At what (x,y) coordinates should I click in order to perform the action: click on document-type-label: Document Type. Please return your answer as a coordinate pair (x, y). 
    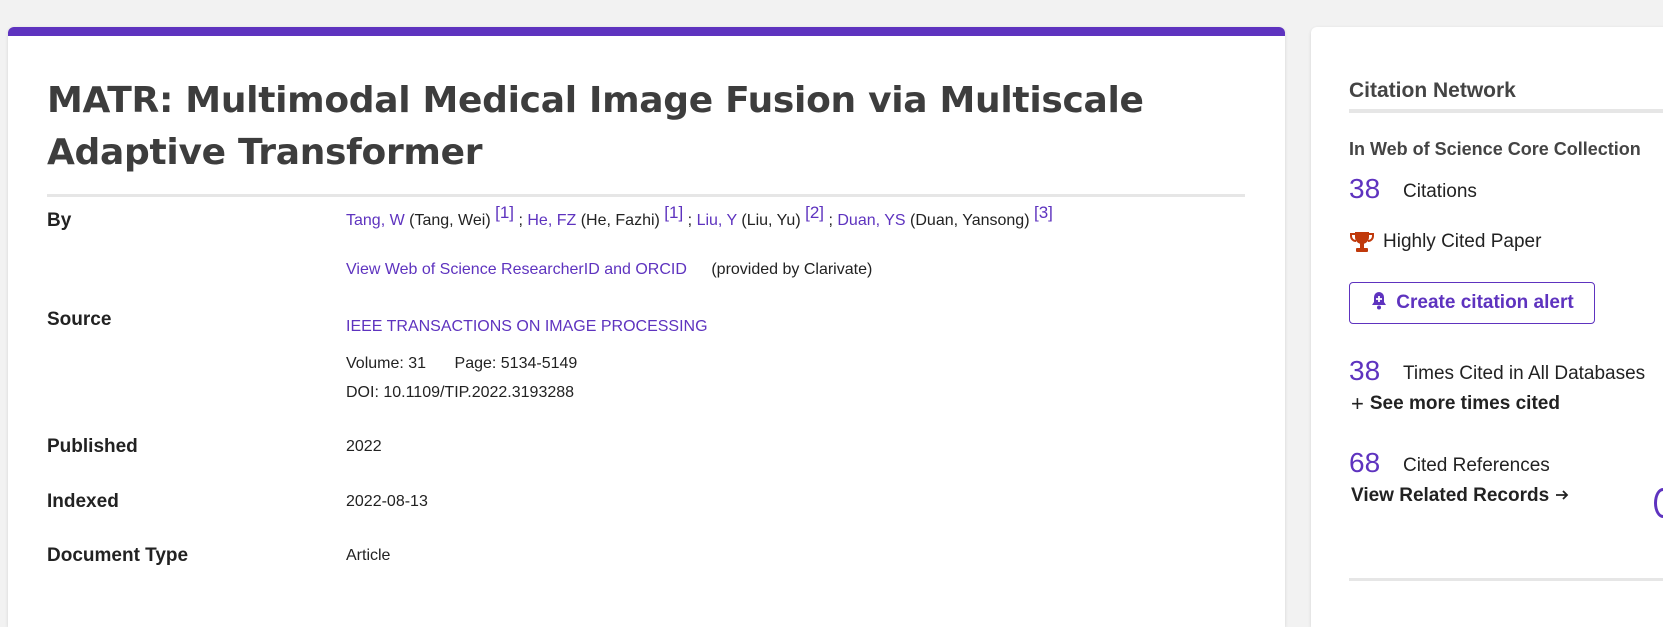
    Looking at the image, I should click on (118, 555).